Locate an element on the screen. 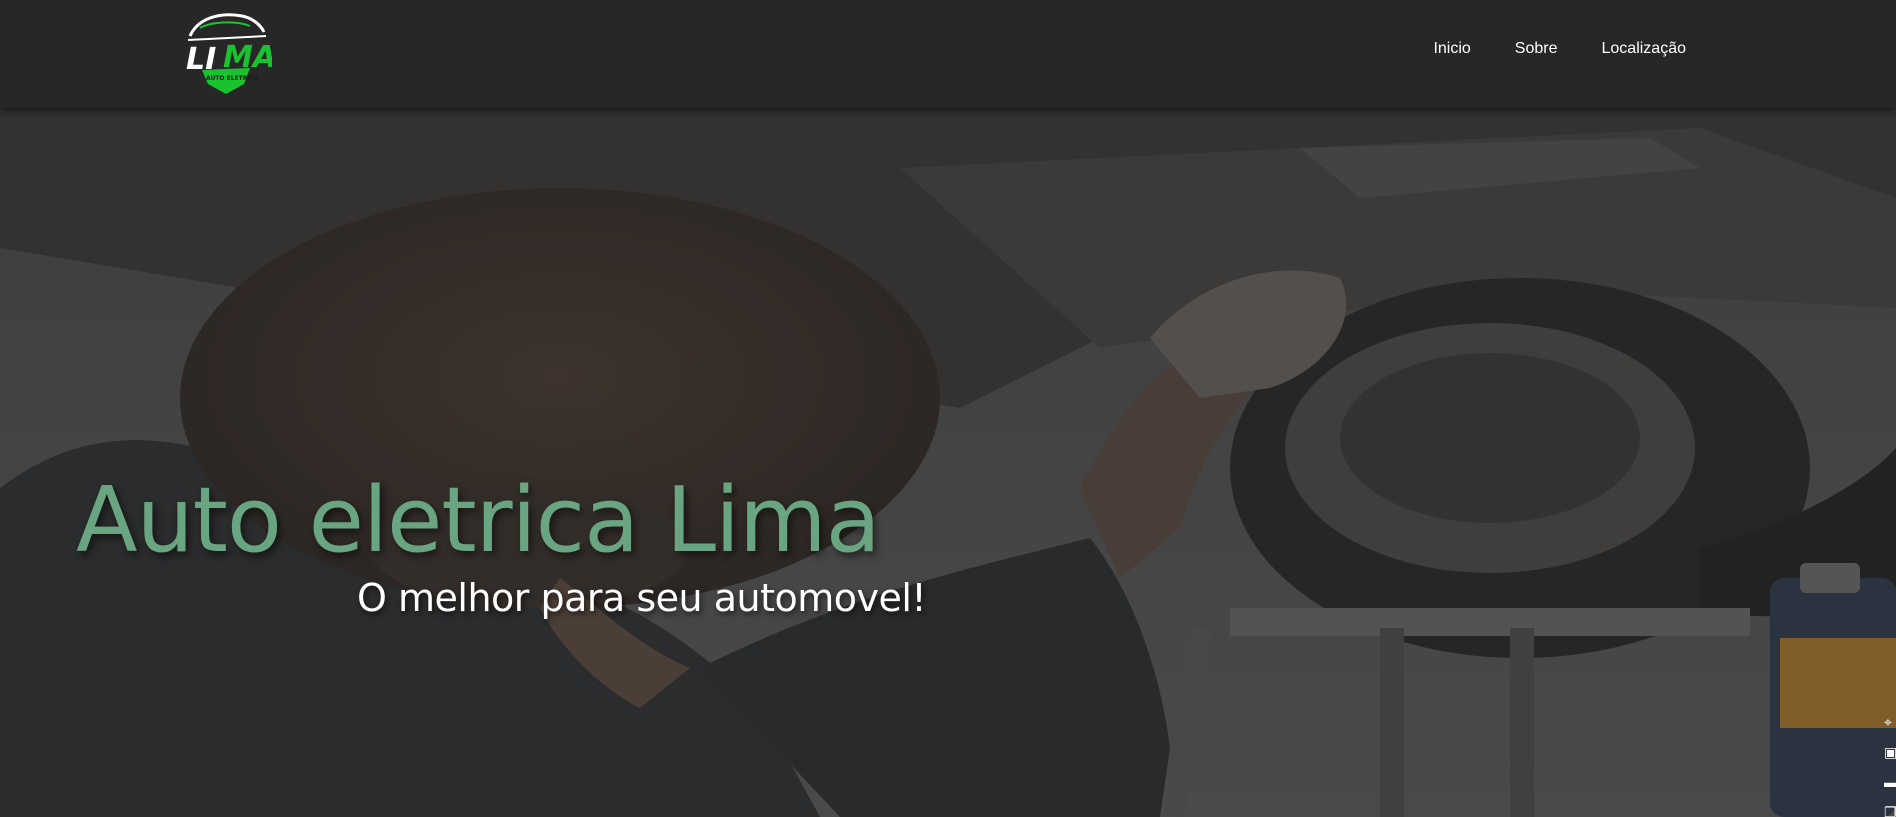 The height and width of the screenshot is (817, 1896). nav-link-inicio: Inicio is located at coordinates (1451, 49).